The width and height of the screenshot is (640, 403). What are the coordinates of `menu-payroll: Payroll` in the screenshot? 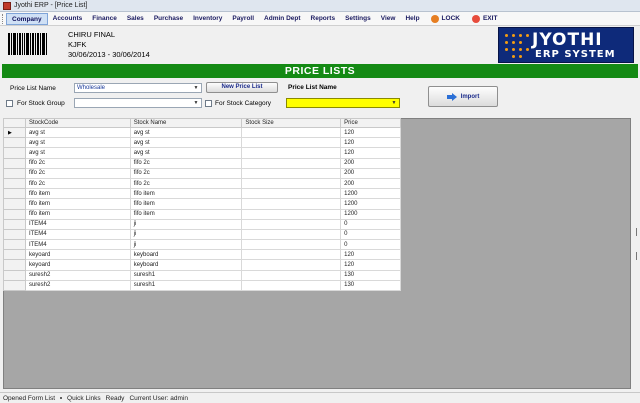 It's located at (243, 19).